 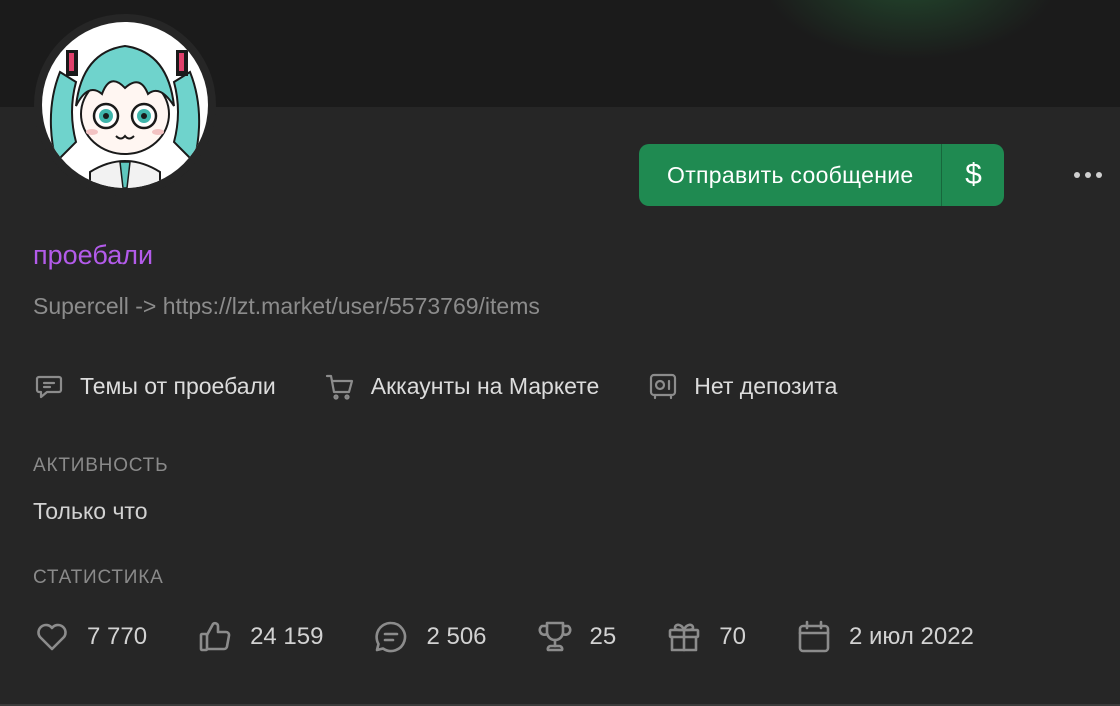 I want to click on stat-sympathies: 24 159, so click(x=259, y=637).